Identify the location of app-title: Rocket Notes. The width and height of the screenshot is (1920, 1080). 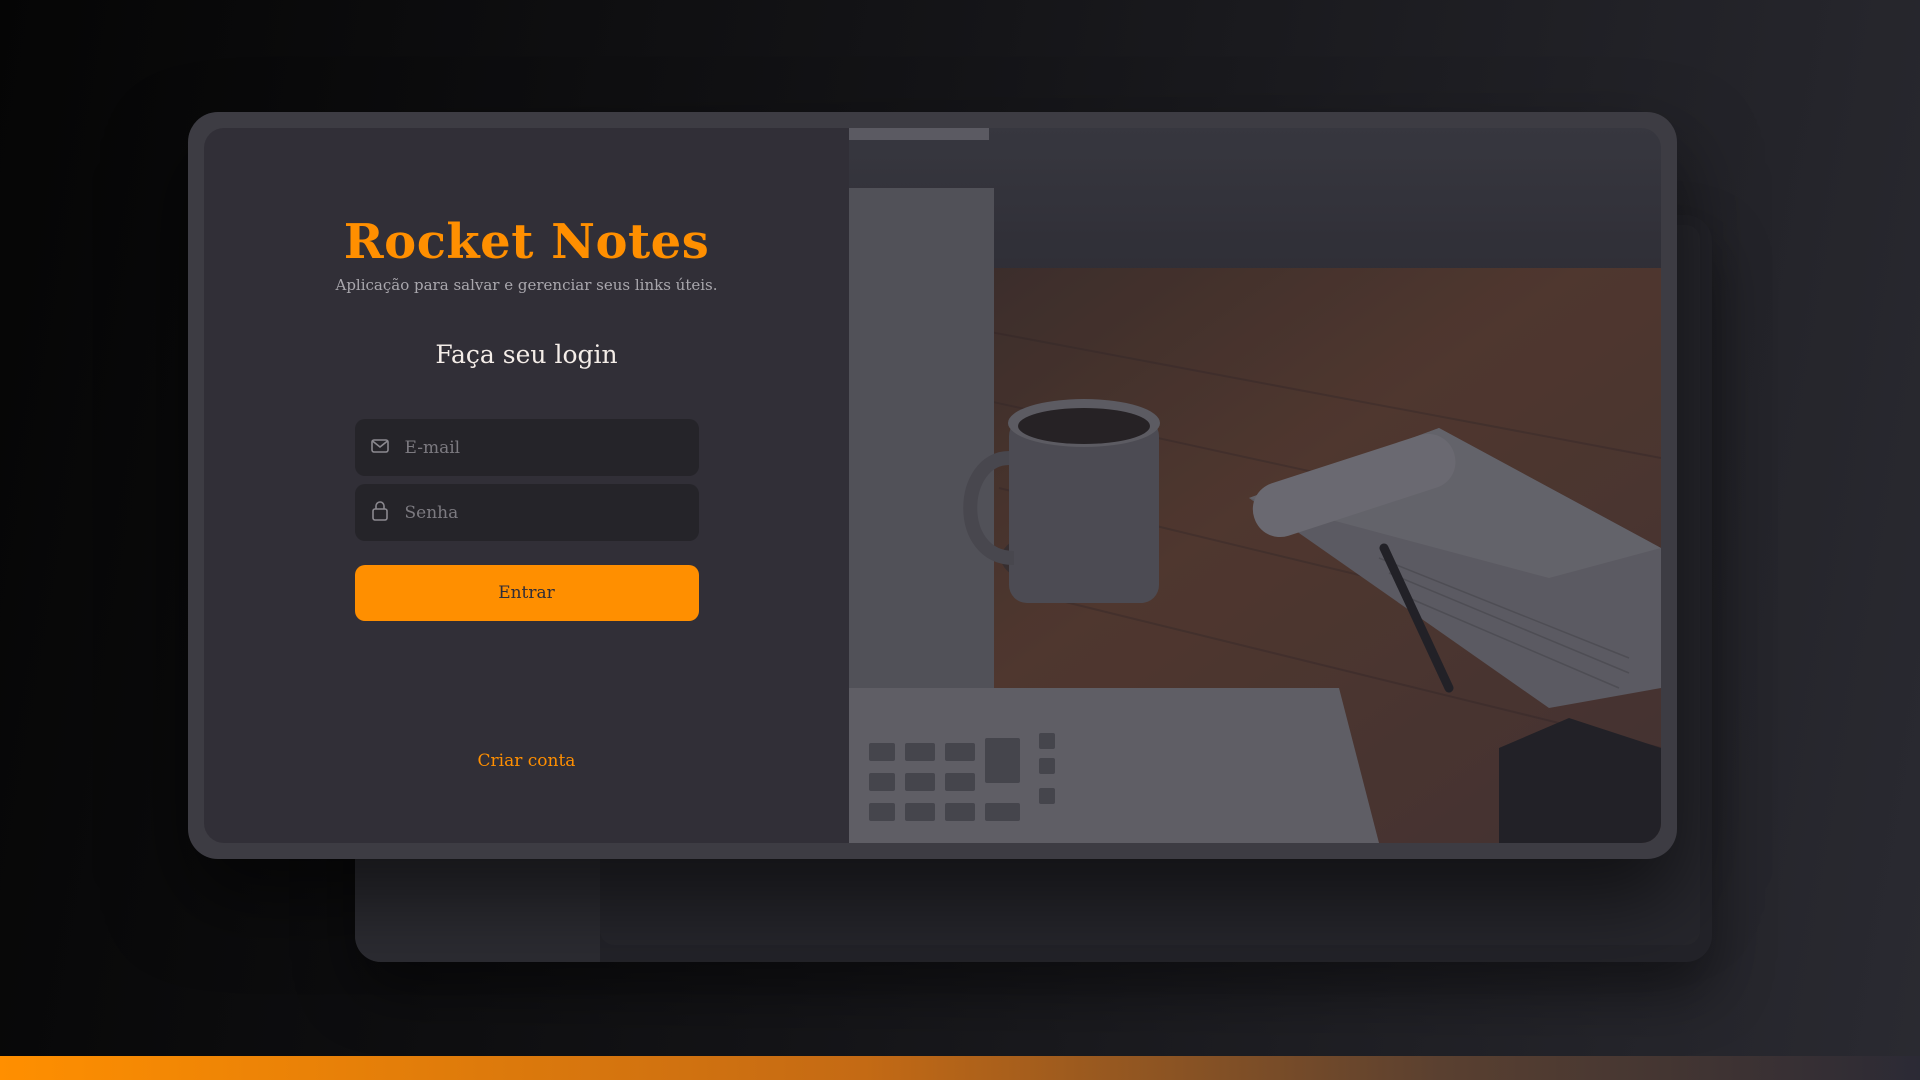
(526, 242).